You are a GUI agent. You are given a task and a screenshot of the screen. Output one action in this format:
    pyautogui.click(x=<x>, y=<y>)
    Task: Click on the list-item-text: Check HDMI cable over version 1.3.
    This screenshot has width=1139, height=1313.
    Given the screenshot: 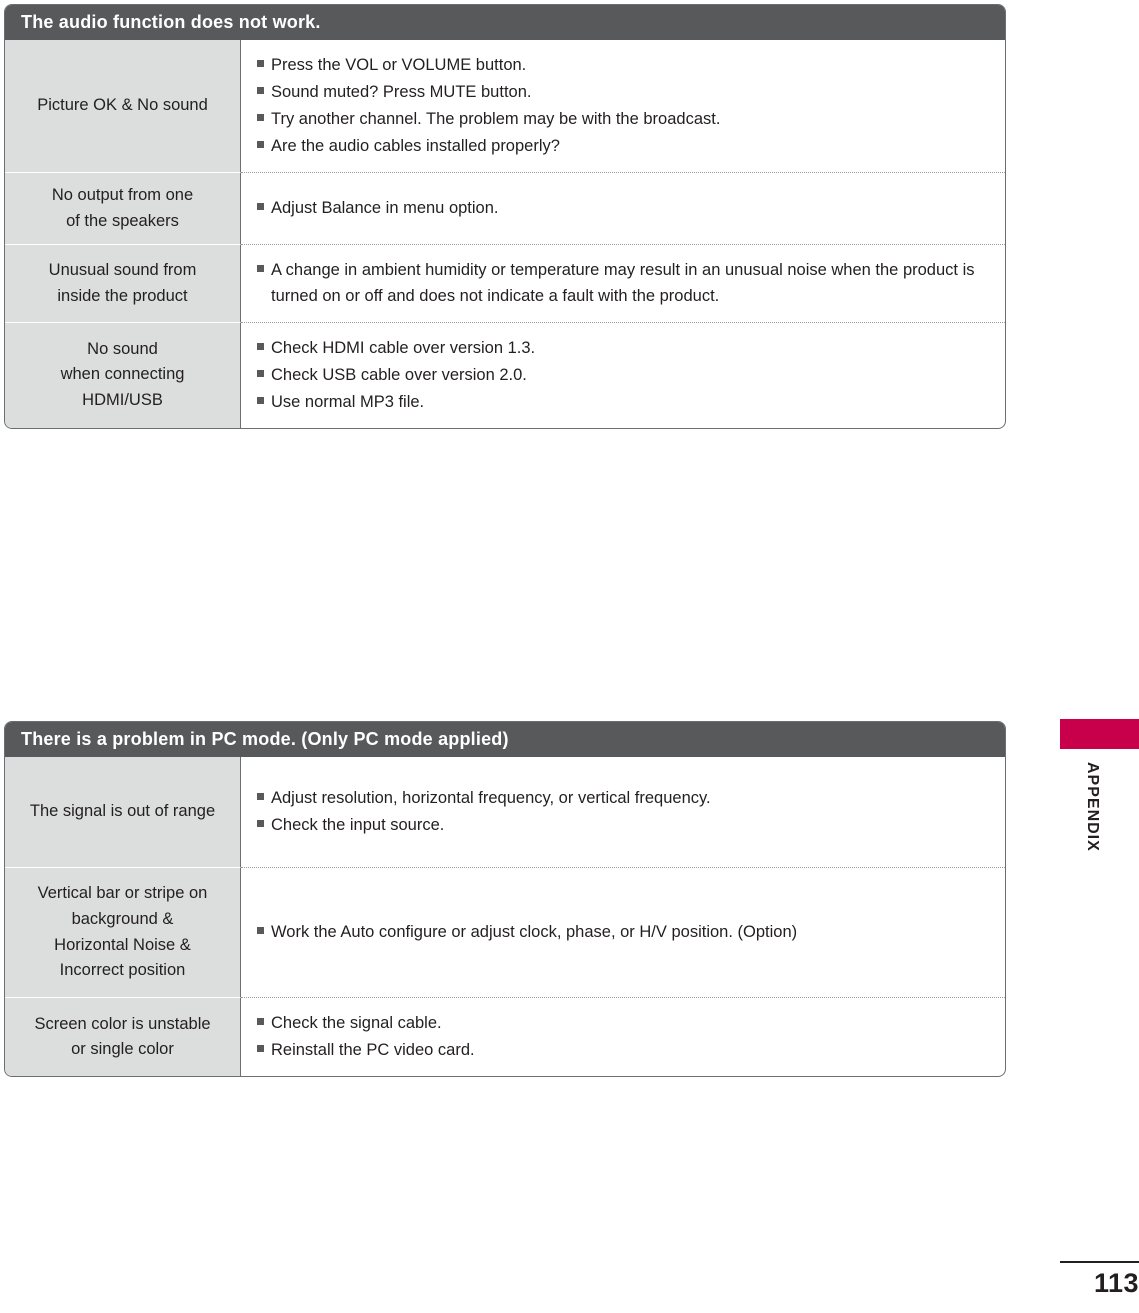 What is the action you would take?
    pyautogui.click(x=403, y=347)
    